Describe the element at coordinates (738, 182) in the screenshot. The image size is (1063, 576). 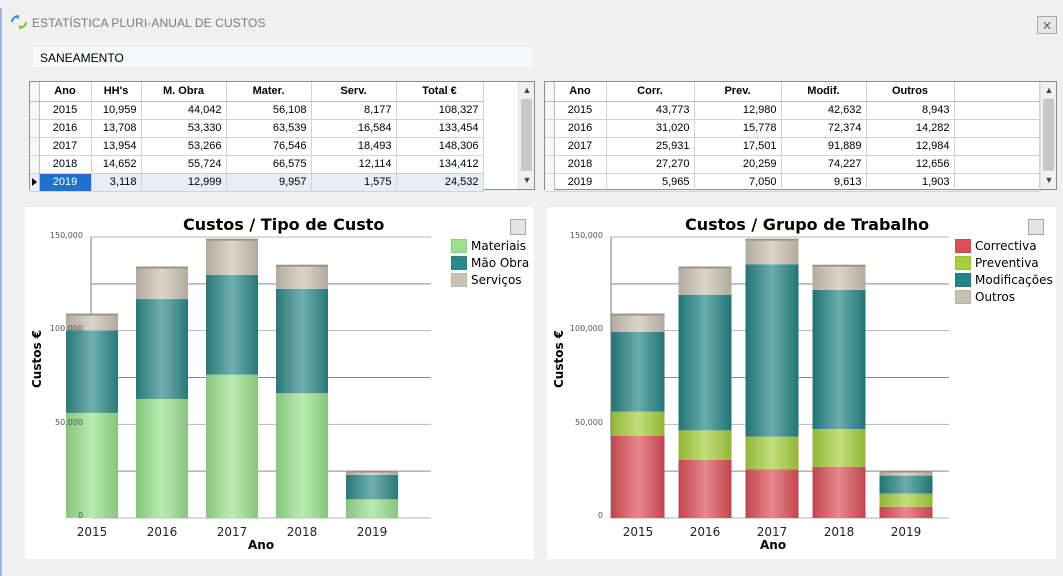
I see `cell-prev: 7,050` at that location.